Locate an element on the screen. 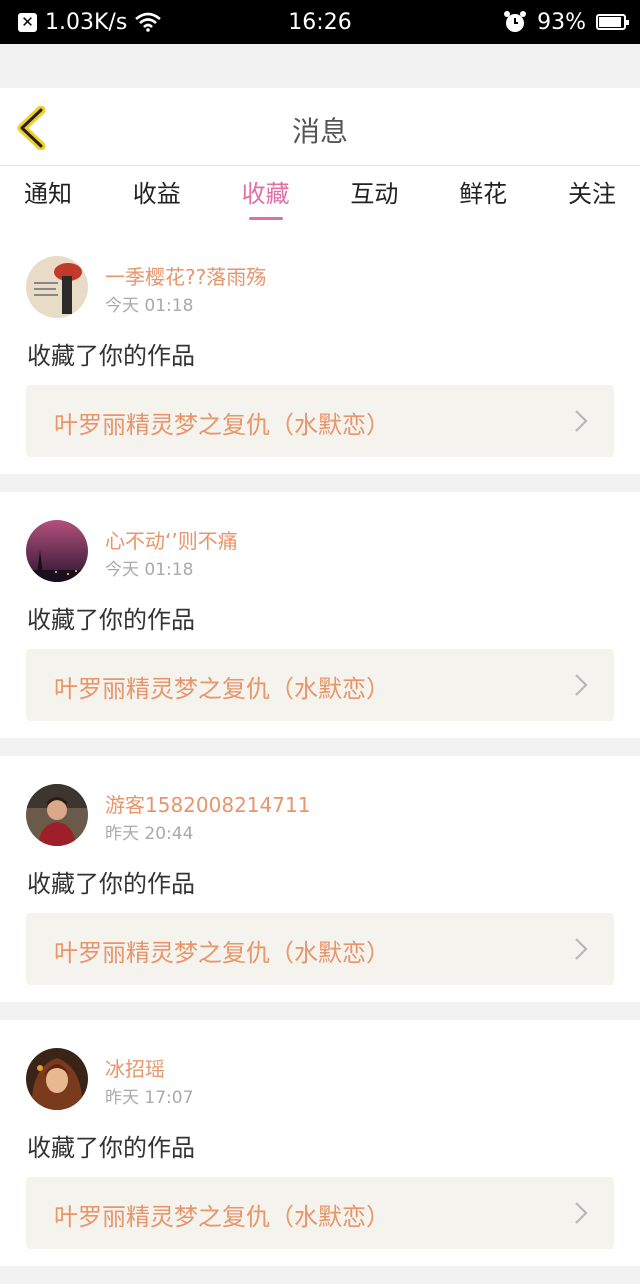  tab-following: 关注 is located at coordinates (592, 197).